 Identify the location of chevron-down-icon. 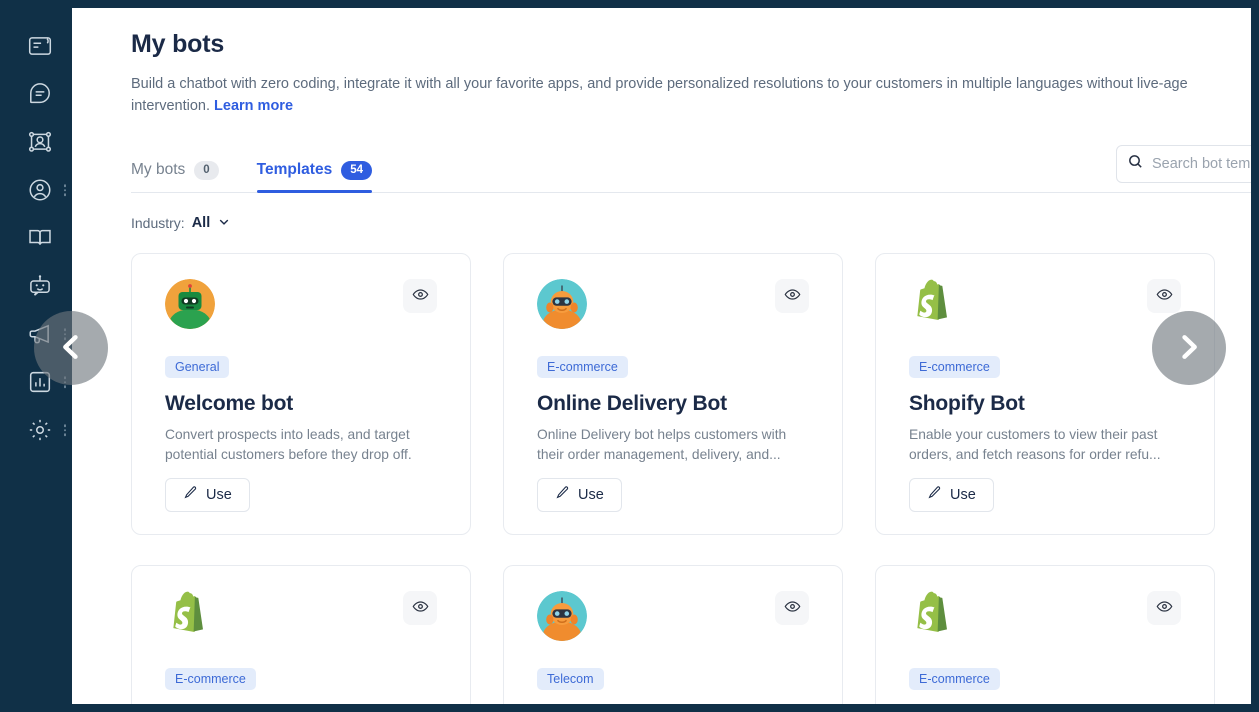
(224, 223).